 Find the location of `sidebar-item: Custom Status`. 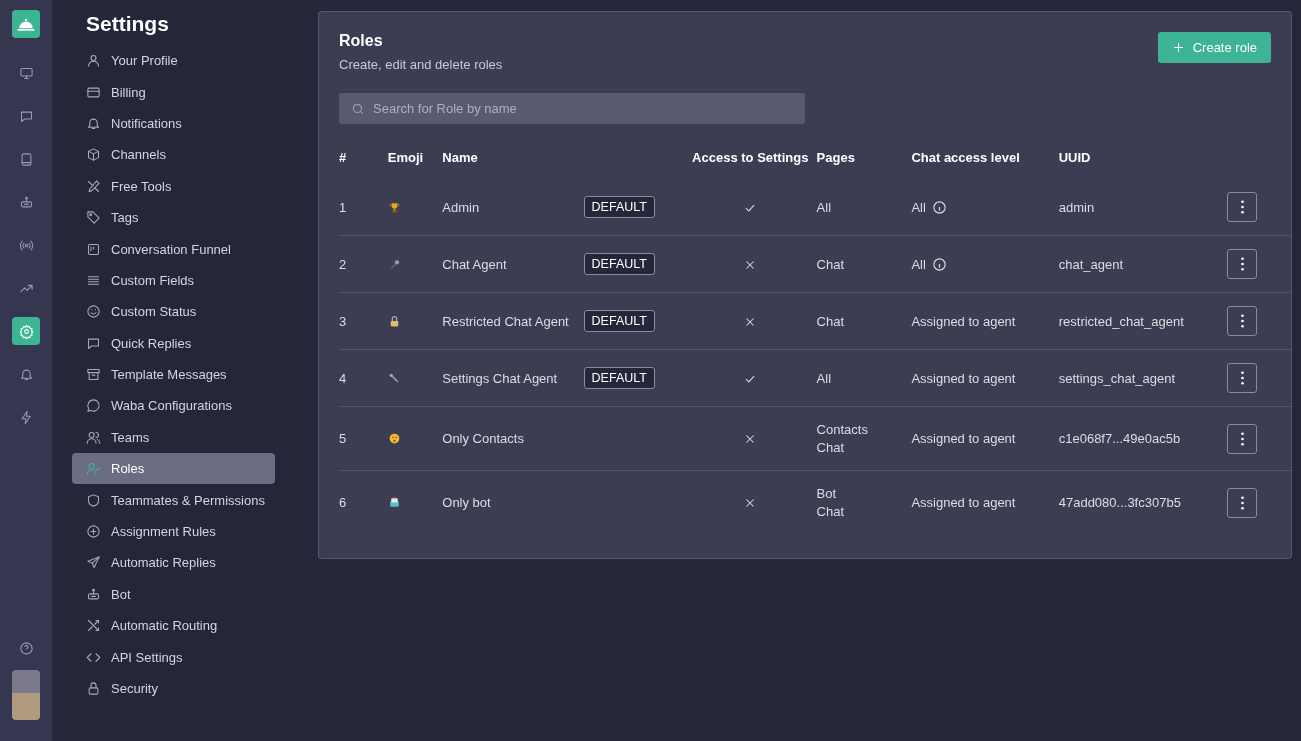

sidebar-item: Custom Status is located at coordinates (173, 312).